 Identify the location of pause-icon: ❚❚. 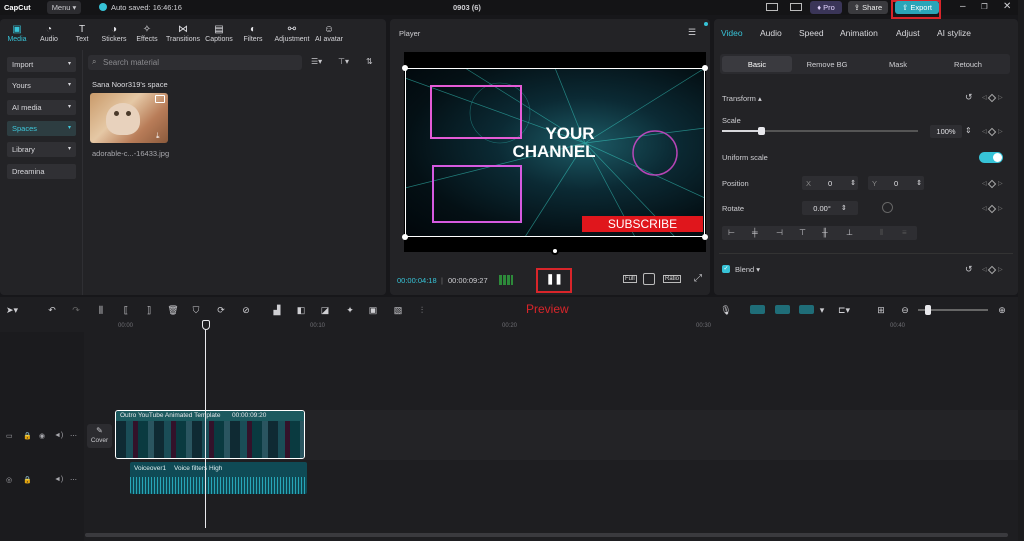
(554, 279).